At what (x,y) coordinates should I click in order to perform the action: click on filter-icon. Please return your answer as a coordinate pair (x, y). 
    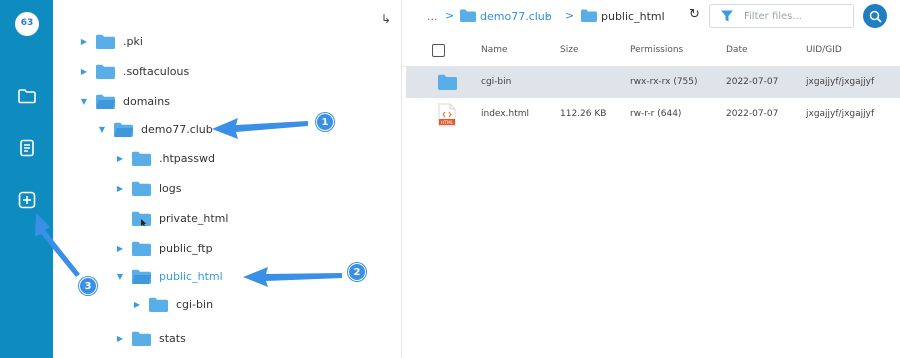
    Looking at the image, I should click on (727, 16).